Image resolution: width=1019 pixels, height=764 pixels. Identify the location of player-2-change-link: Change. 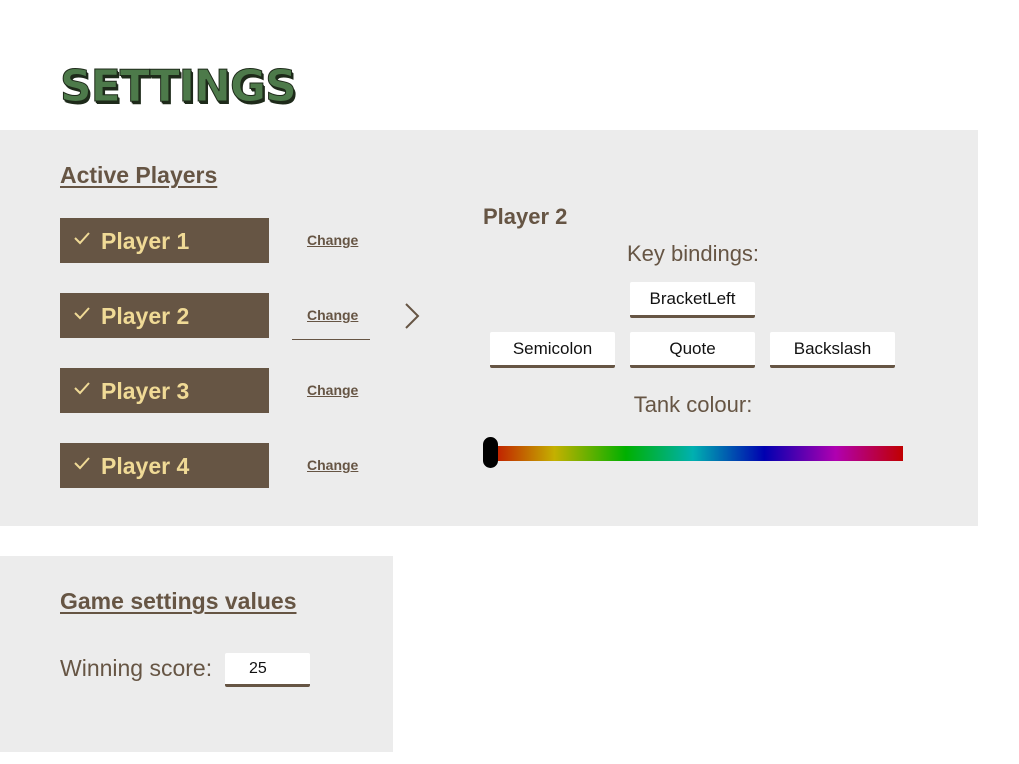
(332, 315).